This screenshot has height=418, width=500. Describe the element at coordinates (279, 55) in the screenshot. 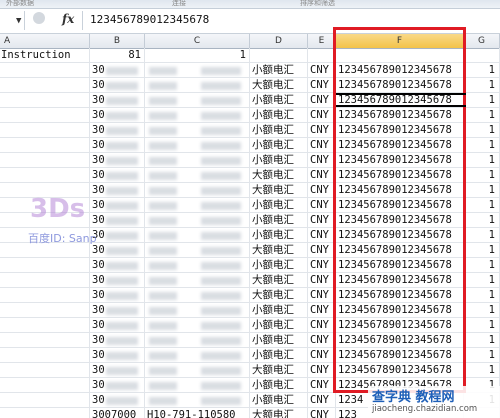

I see `cell-d` at that location.